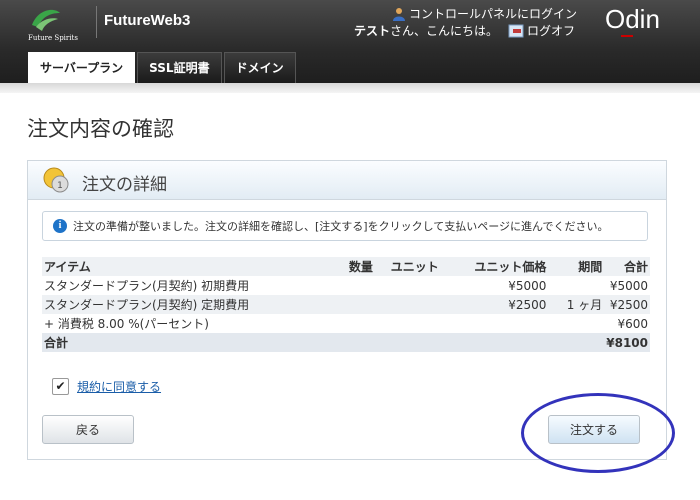 This screenshot has height=500, width=700. Describe the element at coordinates (179, 67) in the screenshot. I see `tab-ssl-certificate: SSL証明書` at that location.